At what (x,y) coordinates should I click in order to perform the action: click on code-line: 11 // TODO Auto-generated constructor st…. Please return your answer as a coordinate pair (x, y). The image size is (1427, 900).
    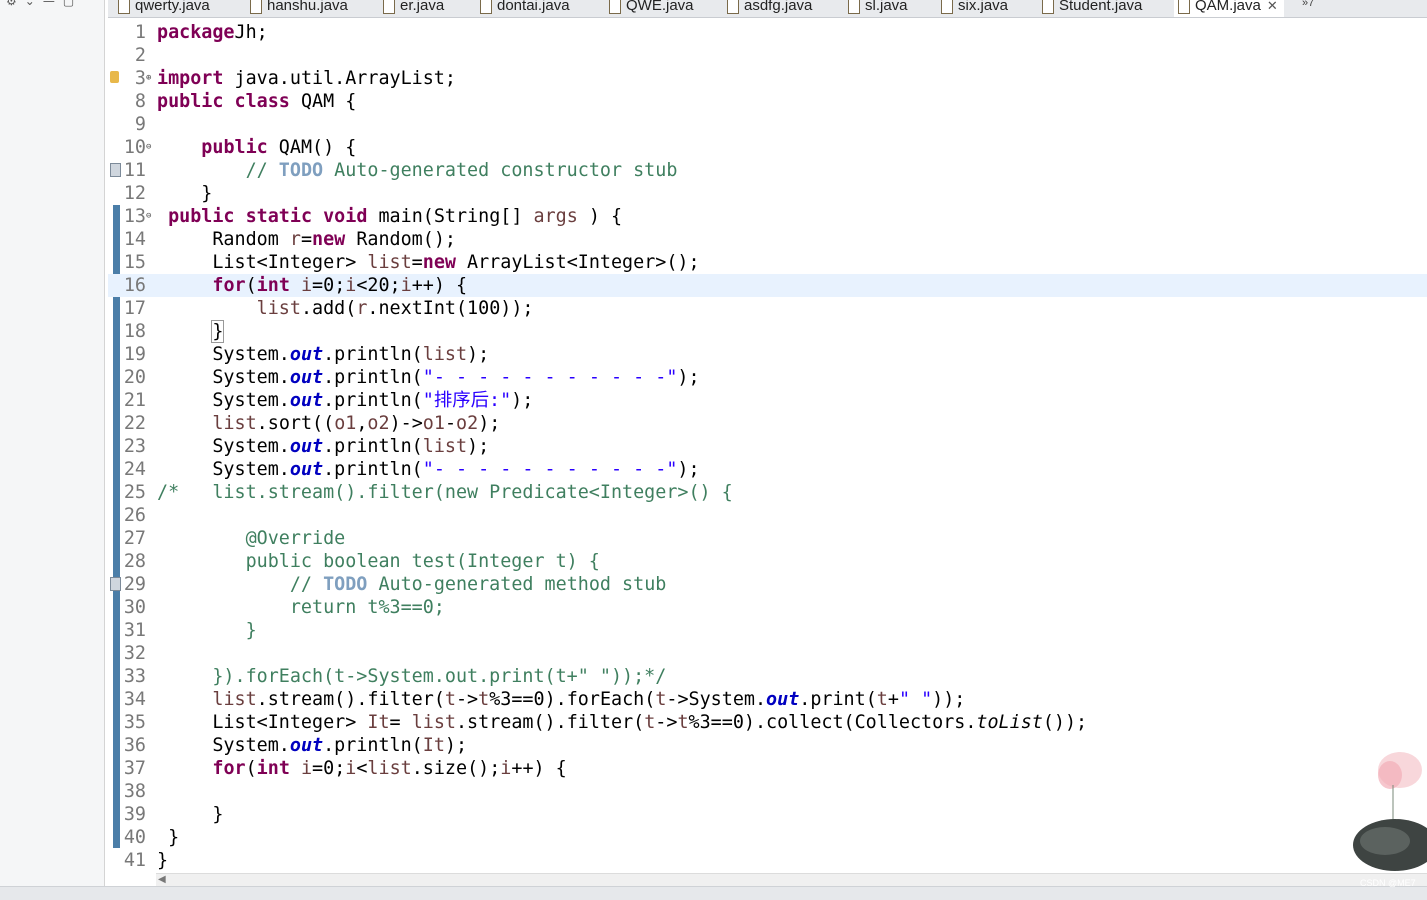
    Looking at the image, I should click on (767, 170).